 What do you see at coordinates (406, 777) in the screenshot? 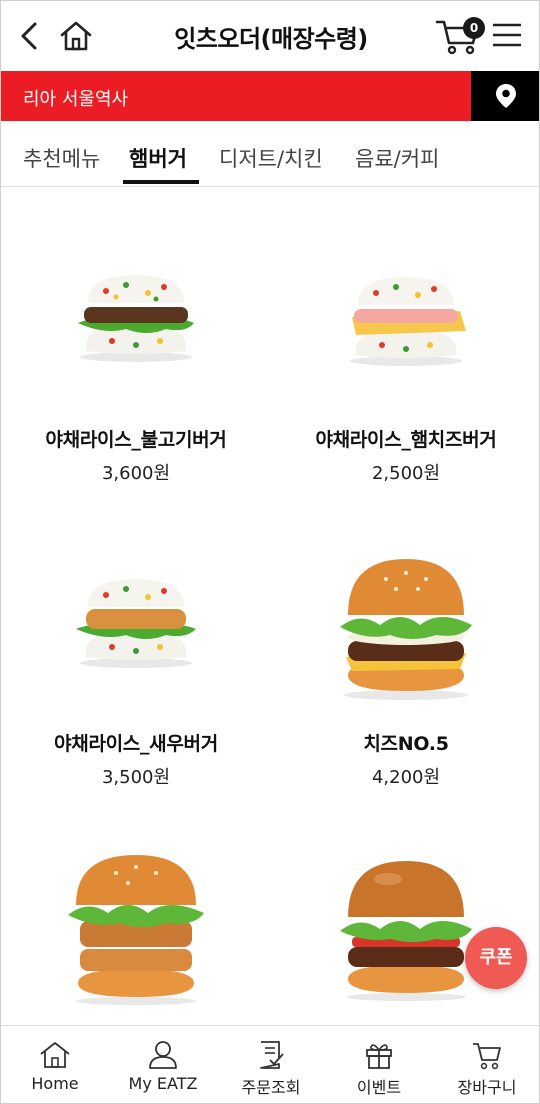
I see `product-price: 4,200원` at bounding box center [406, 777].